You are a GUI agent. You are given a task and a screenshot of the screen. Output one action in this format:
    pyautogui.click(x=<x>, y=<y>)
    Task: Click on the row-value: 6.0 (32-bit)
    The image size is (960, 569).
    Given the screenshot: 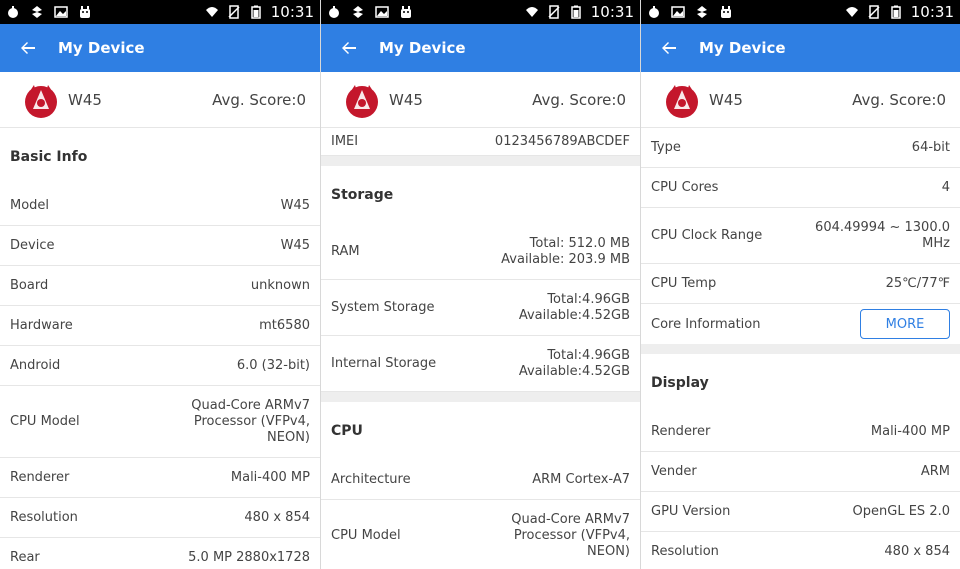 What is the action you would take?
    pyautogui.click(x=273, y=365)
    